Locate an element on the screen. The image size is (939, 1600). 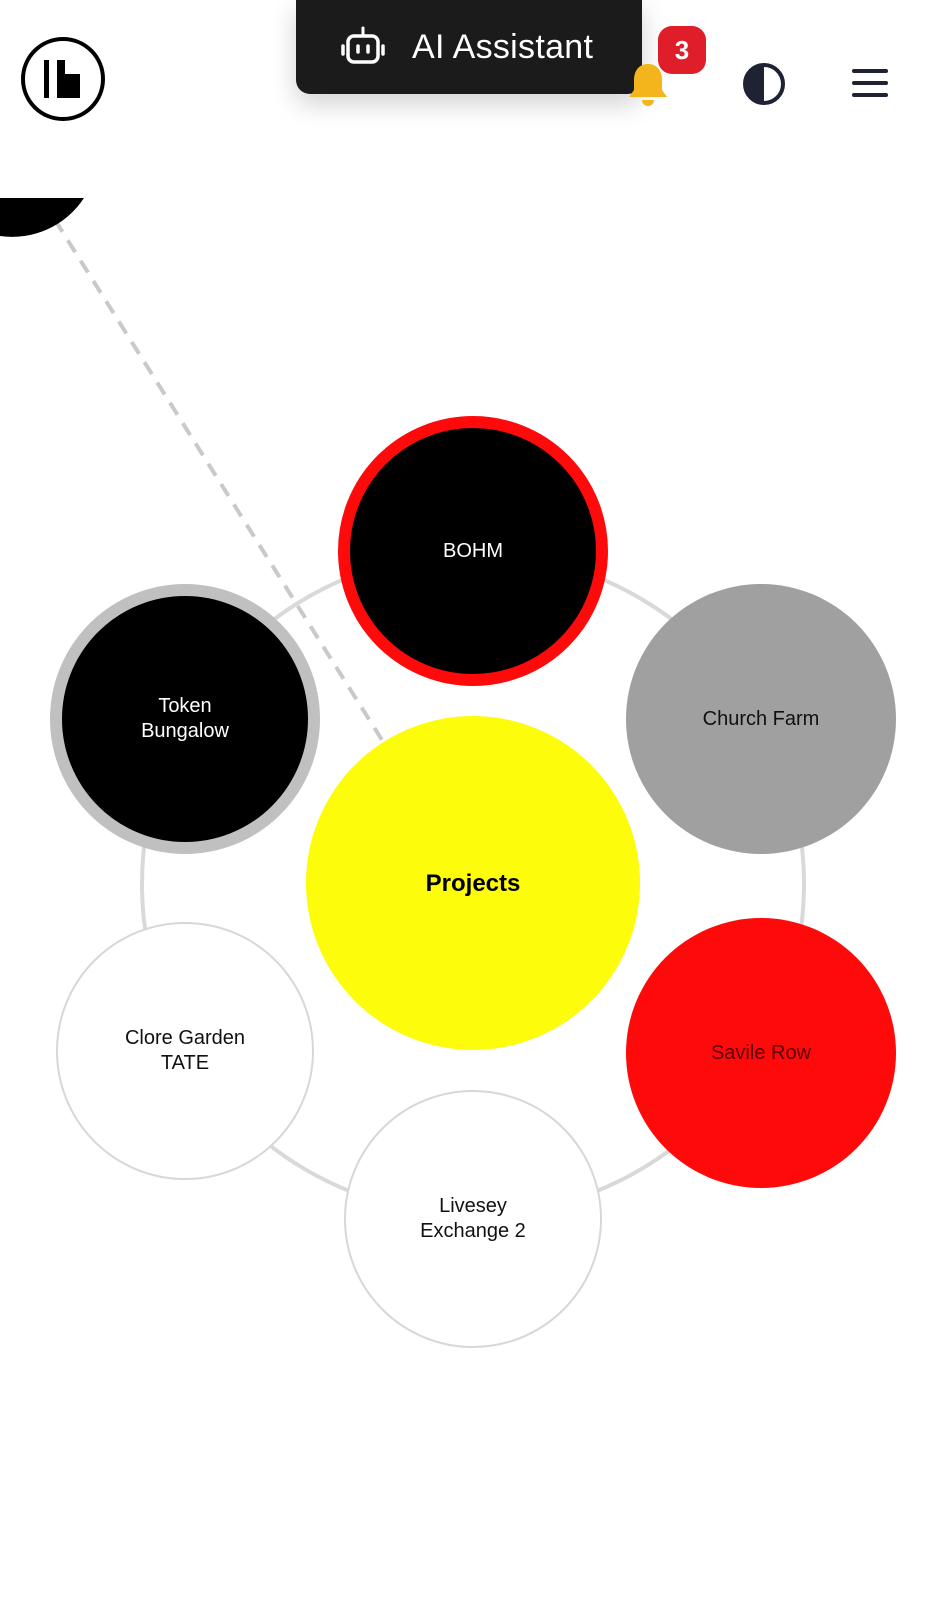
logo-mark-icon is located at coordinates (63, 79).